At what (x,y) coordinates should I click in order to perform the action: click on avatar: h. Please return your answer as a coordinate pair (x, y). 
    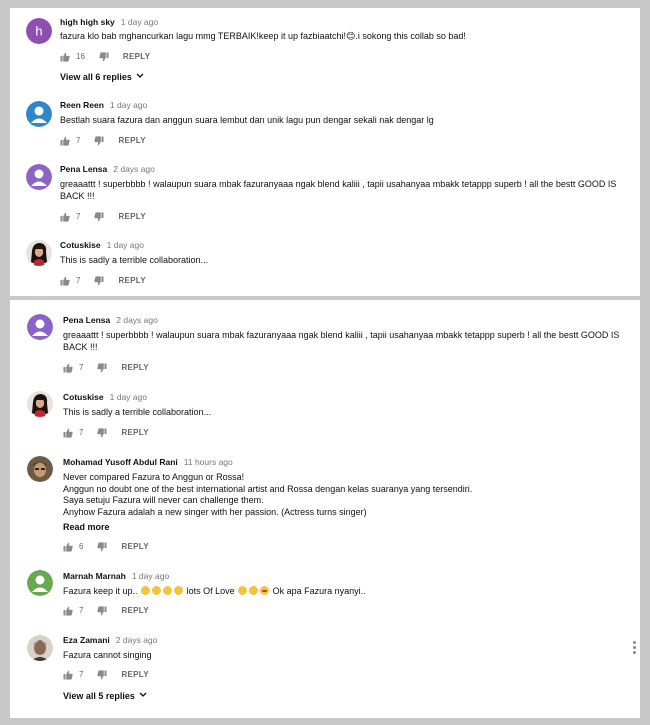
    Looking at the image, I should click on (39, 31).